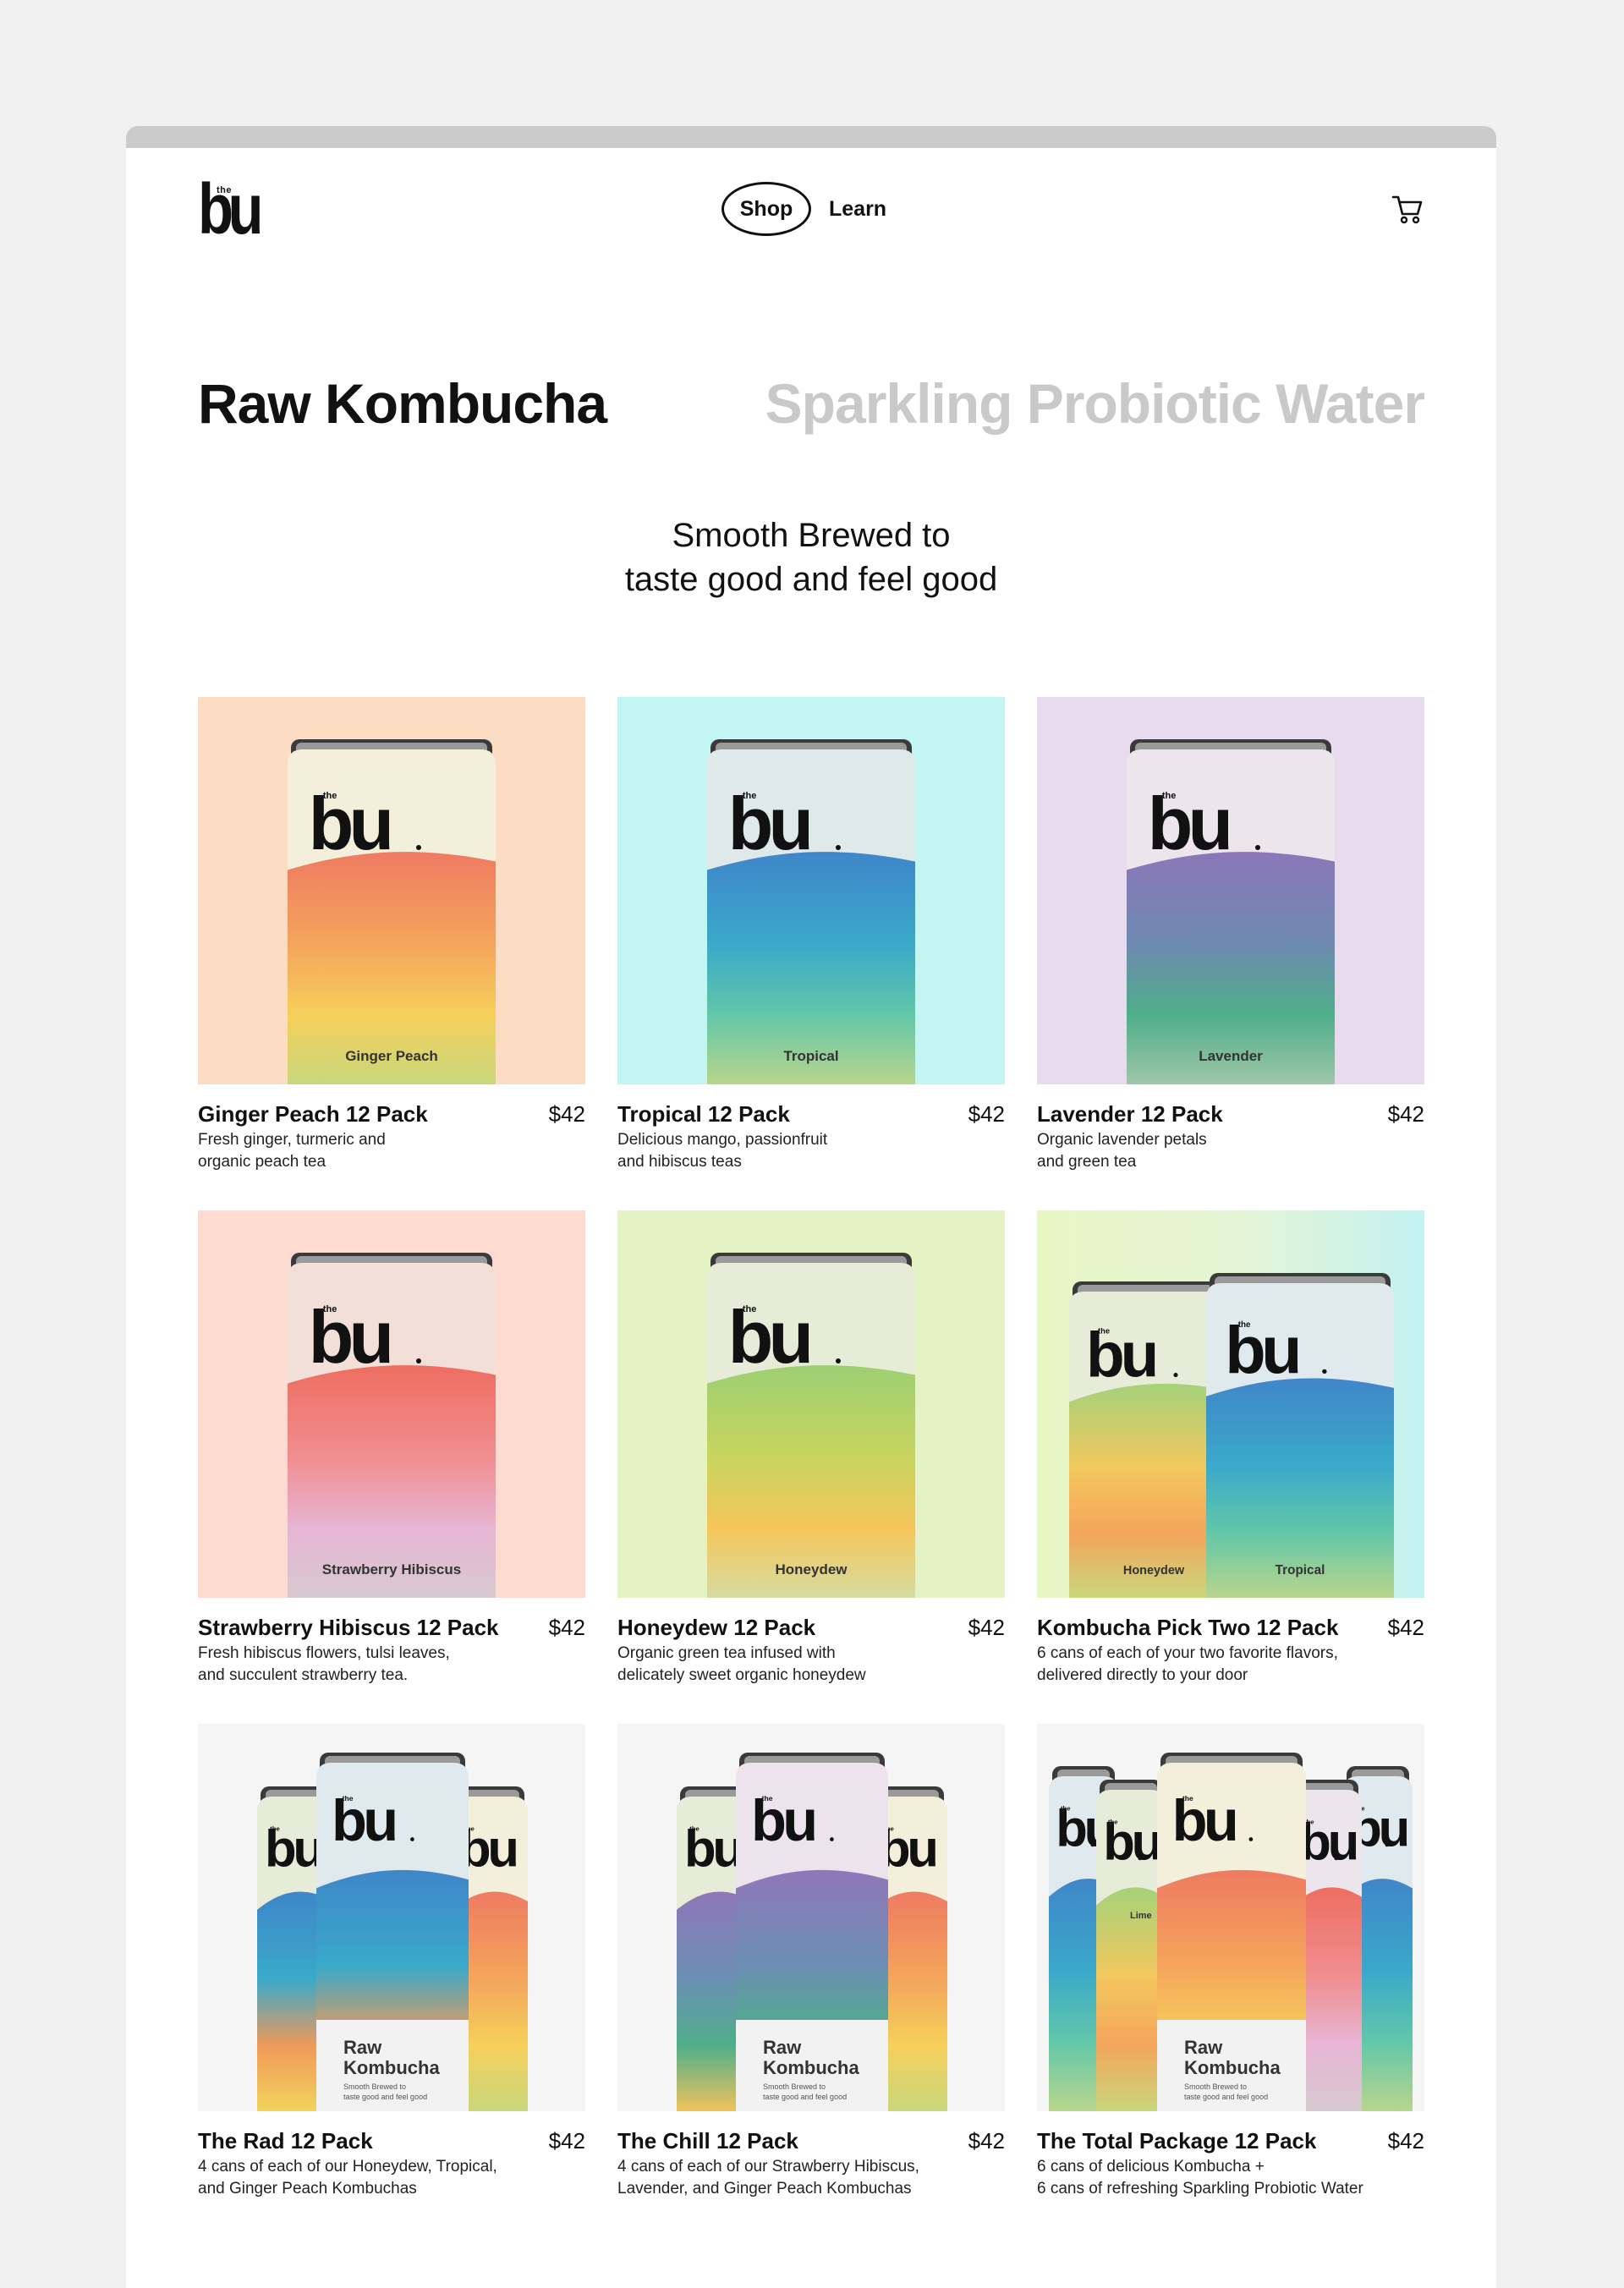 This screenshot has height=2288, width=1624. I want to click on tab-sparkling-probiotic-water: Sparkling Probiotic Water, so click(1095, 403).